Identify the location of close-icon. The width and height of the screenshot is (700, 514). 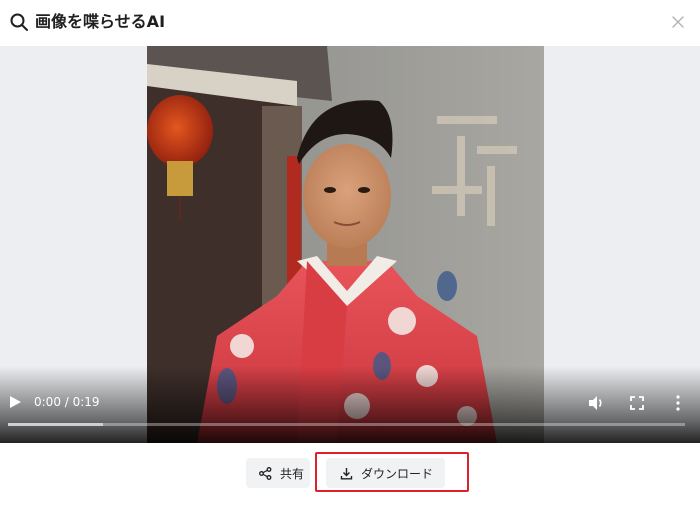
(678, 22).